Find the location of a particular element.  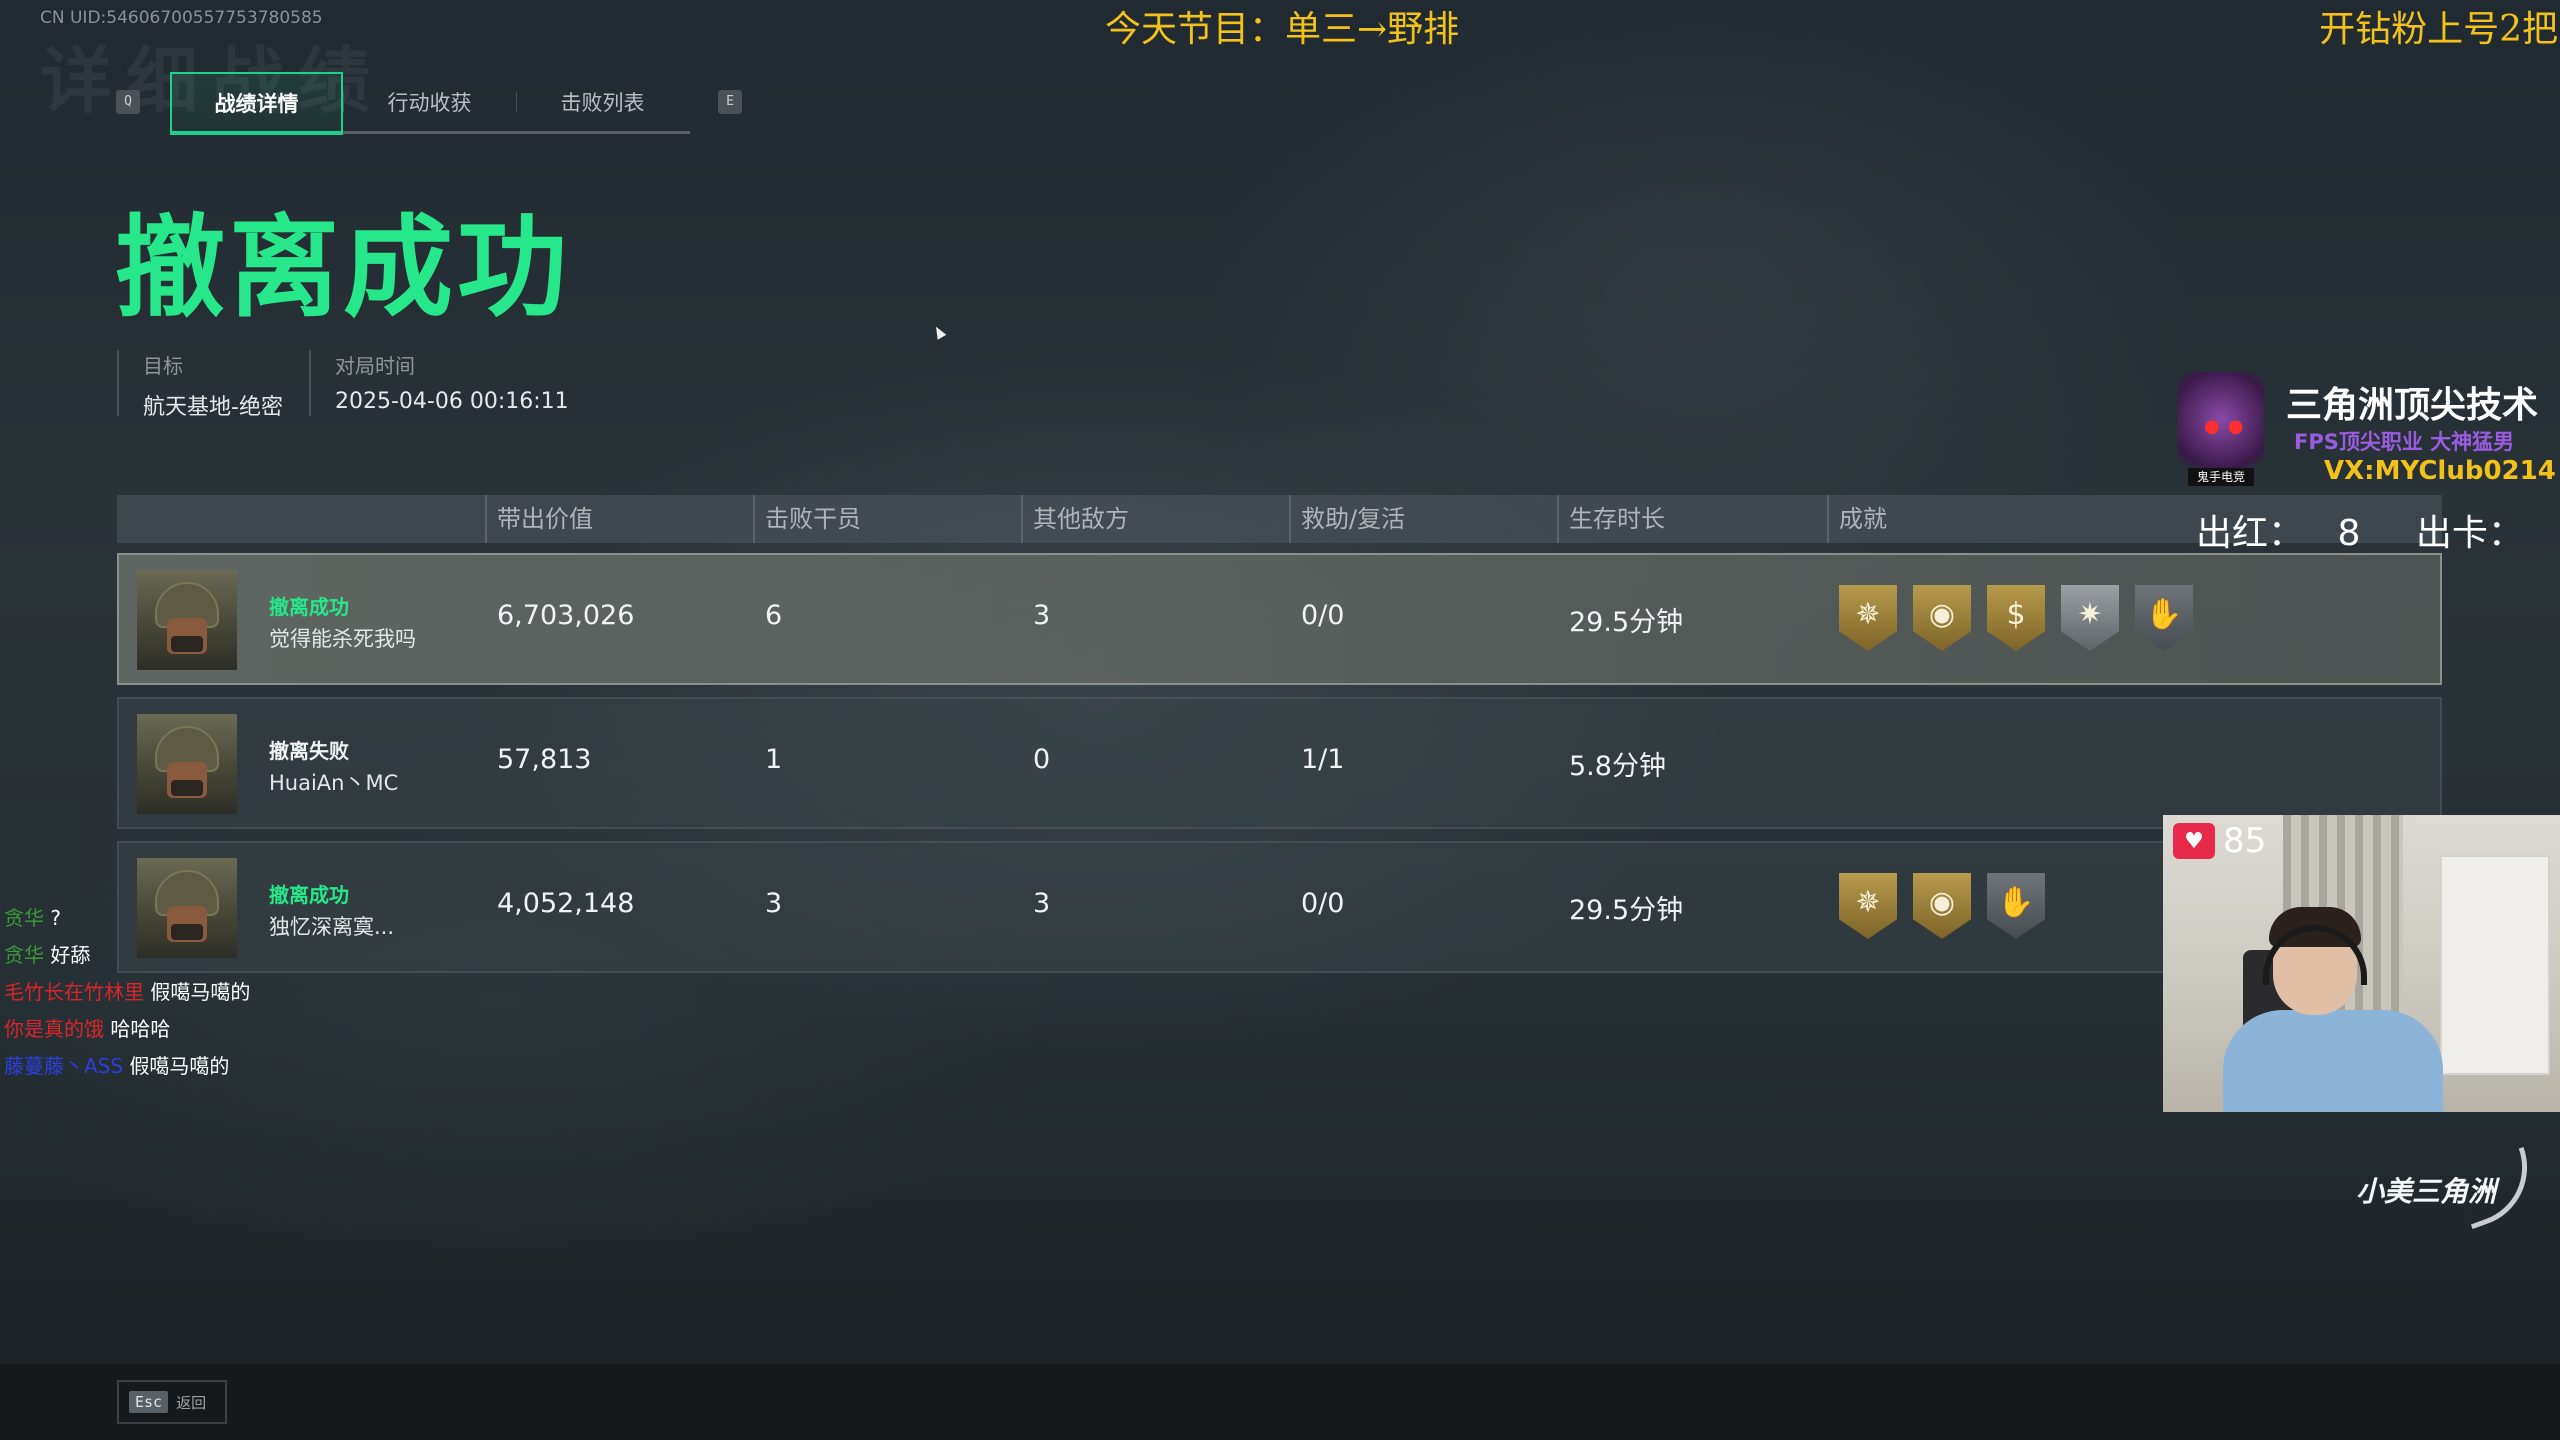

achievement-badges: ✵ ◉ $ ✷ ✋ is located at coordinates (2016, 618).